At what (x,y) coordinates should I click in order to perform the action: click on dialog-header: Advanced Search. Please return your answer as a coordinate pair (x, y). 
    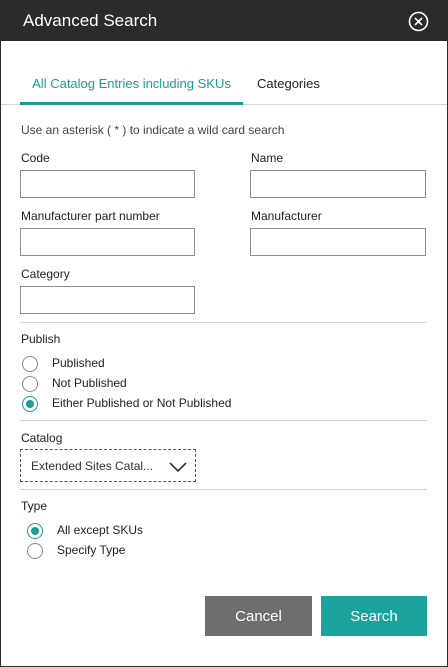
    Looking at the image, I should click on (224, 21).